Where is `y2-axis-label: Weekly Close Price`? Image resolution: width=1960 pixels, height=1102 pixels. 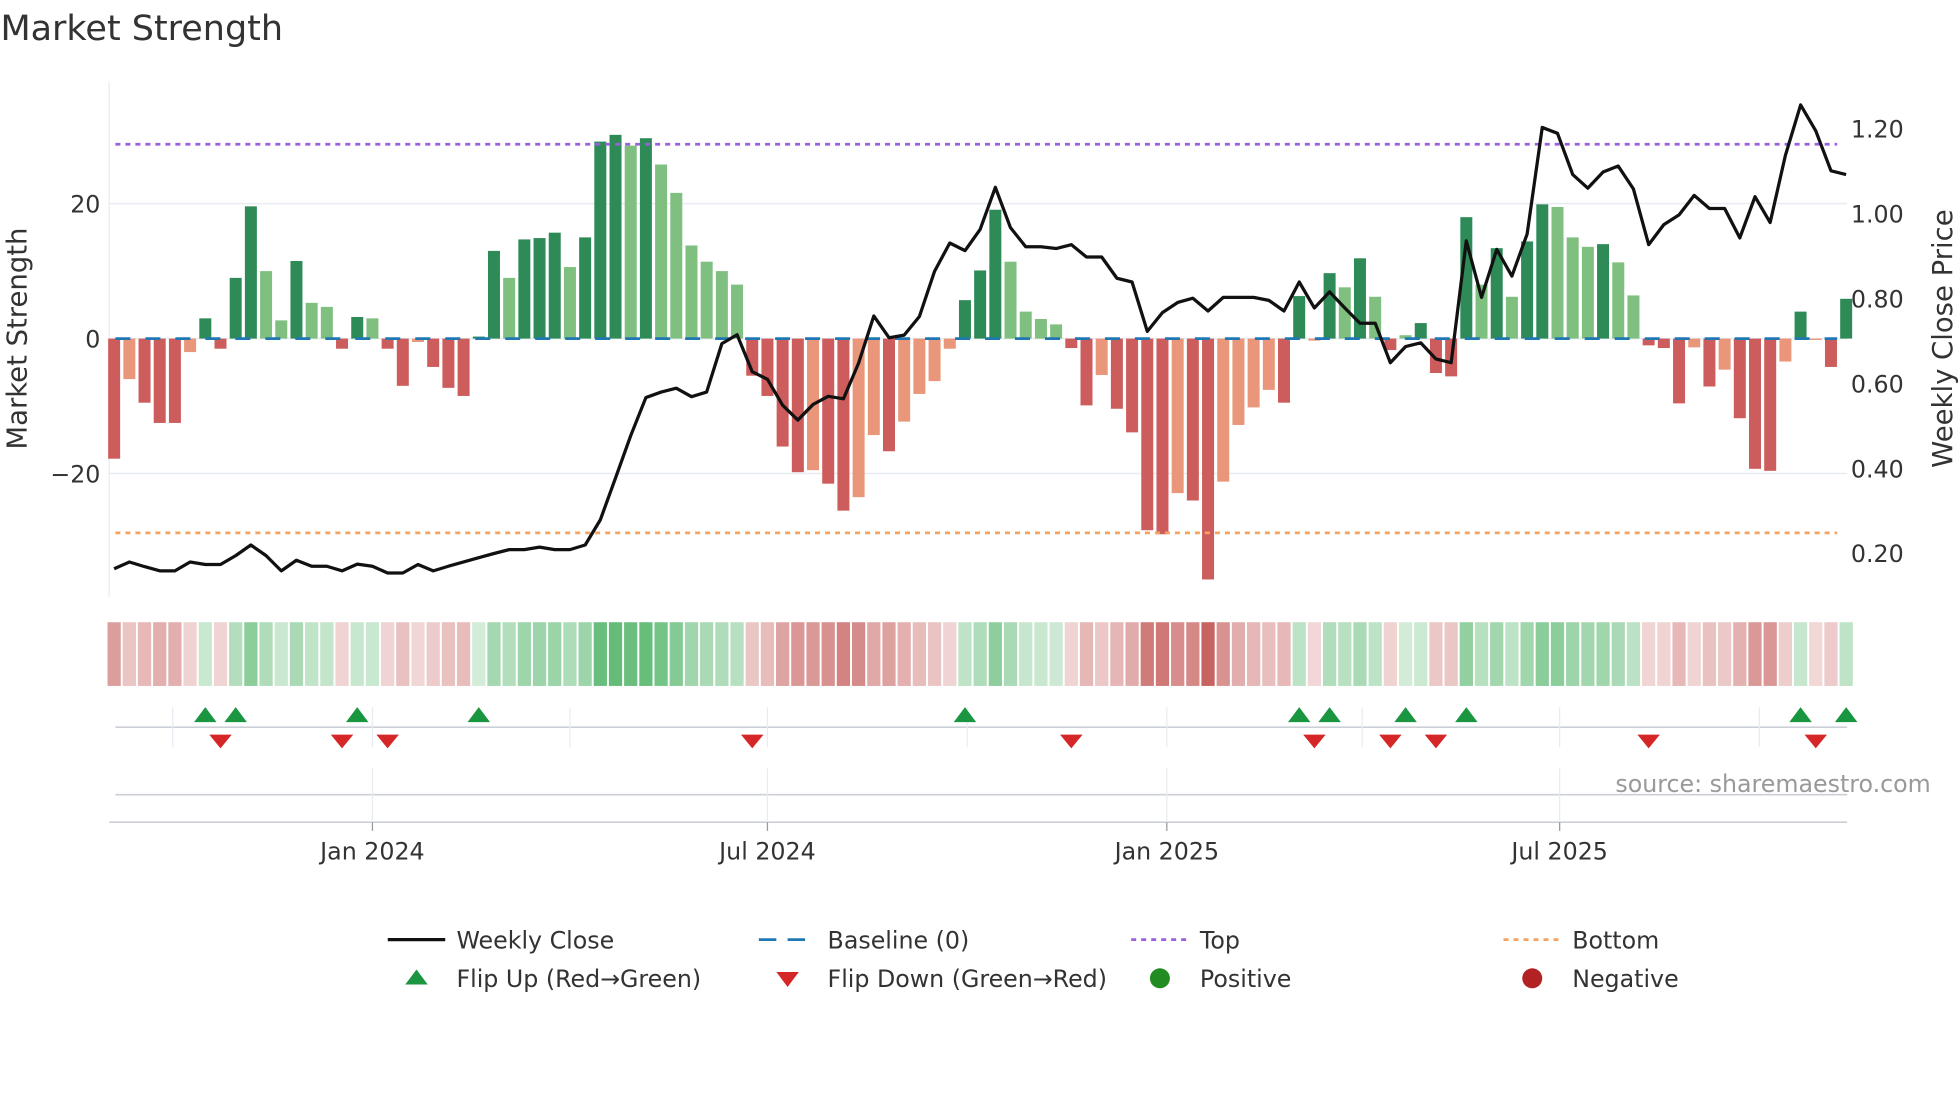
y2-axis-label: Weekly Close Price is located at coordinates (1943, 338).